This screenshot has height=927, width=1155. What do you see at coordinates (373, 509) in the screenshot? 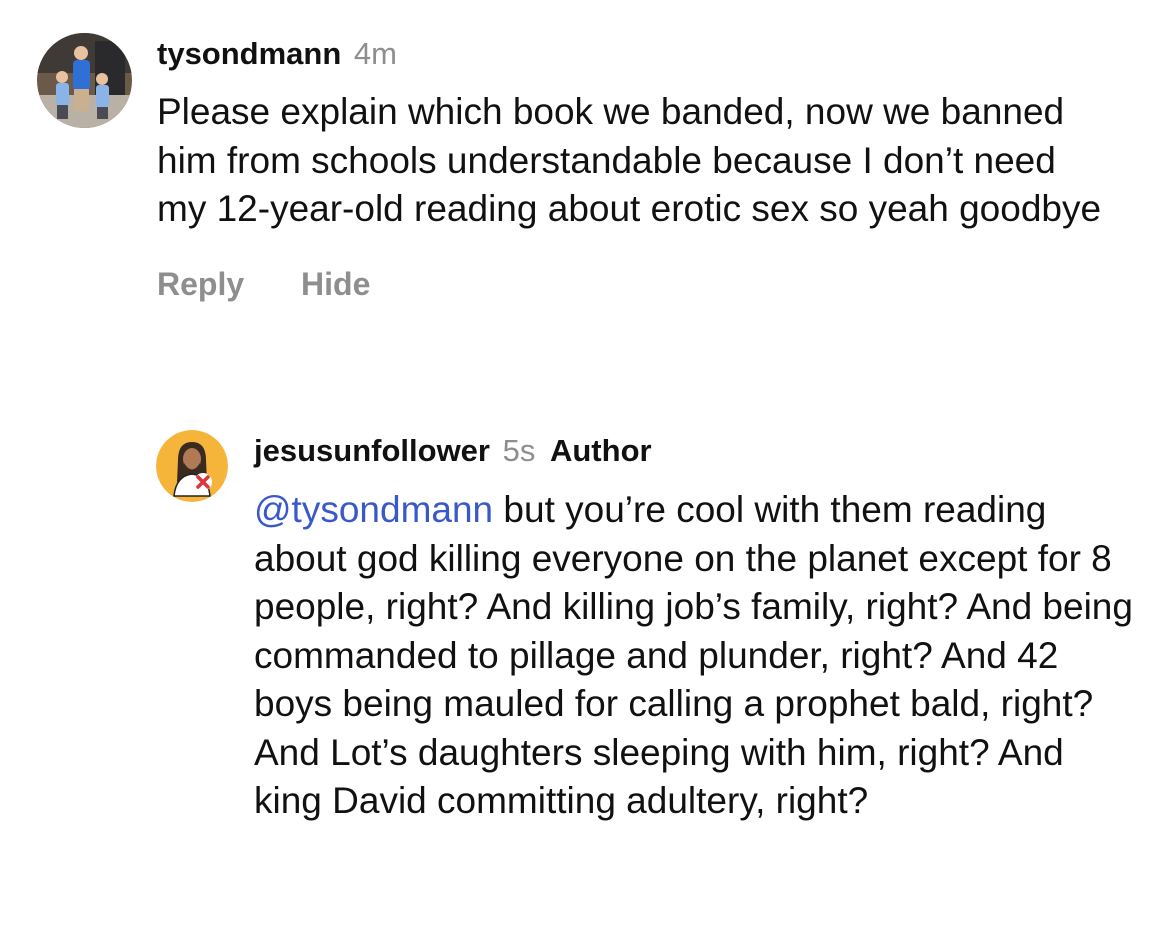
I see `mention-link: @tysondmann` at bounding box center [373, 509].